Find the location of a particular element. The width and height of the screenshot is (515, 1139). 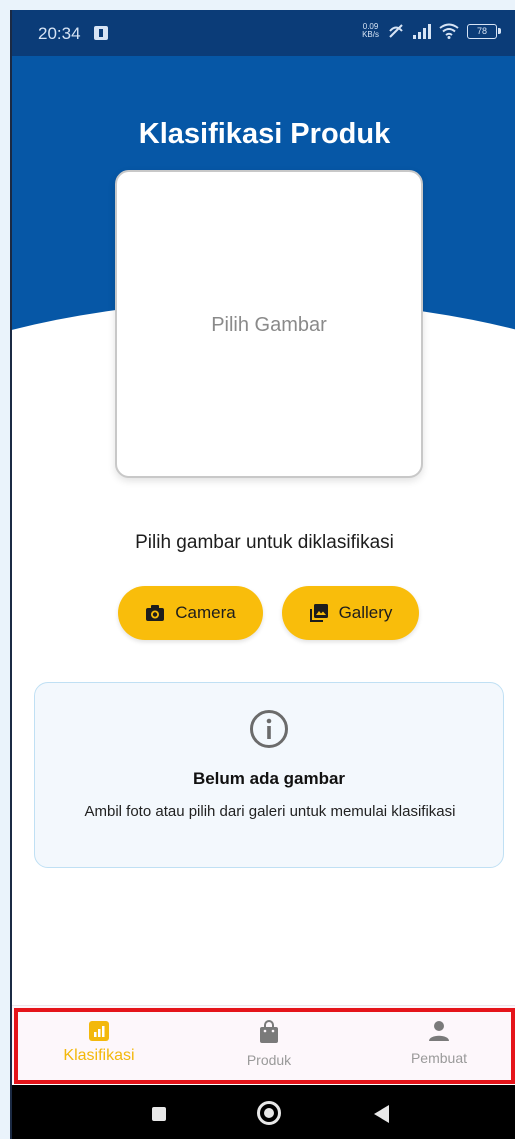

gallery-icon is located at coordinates (318, 613).